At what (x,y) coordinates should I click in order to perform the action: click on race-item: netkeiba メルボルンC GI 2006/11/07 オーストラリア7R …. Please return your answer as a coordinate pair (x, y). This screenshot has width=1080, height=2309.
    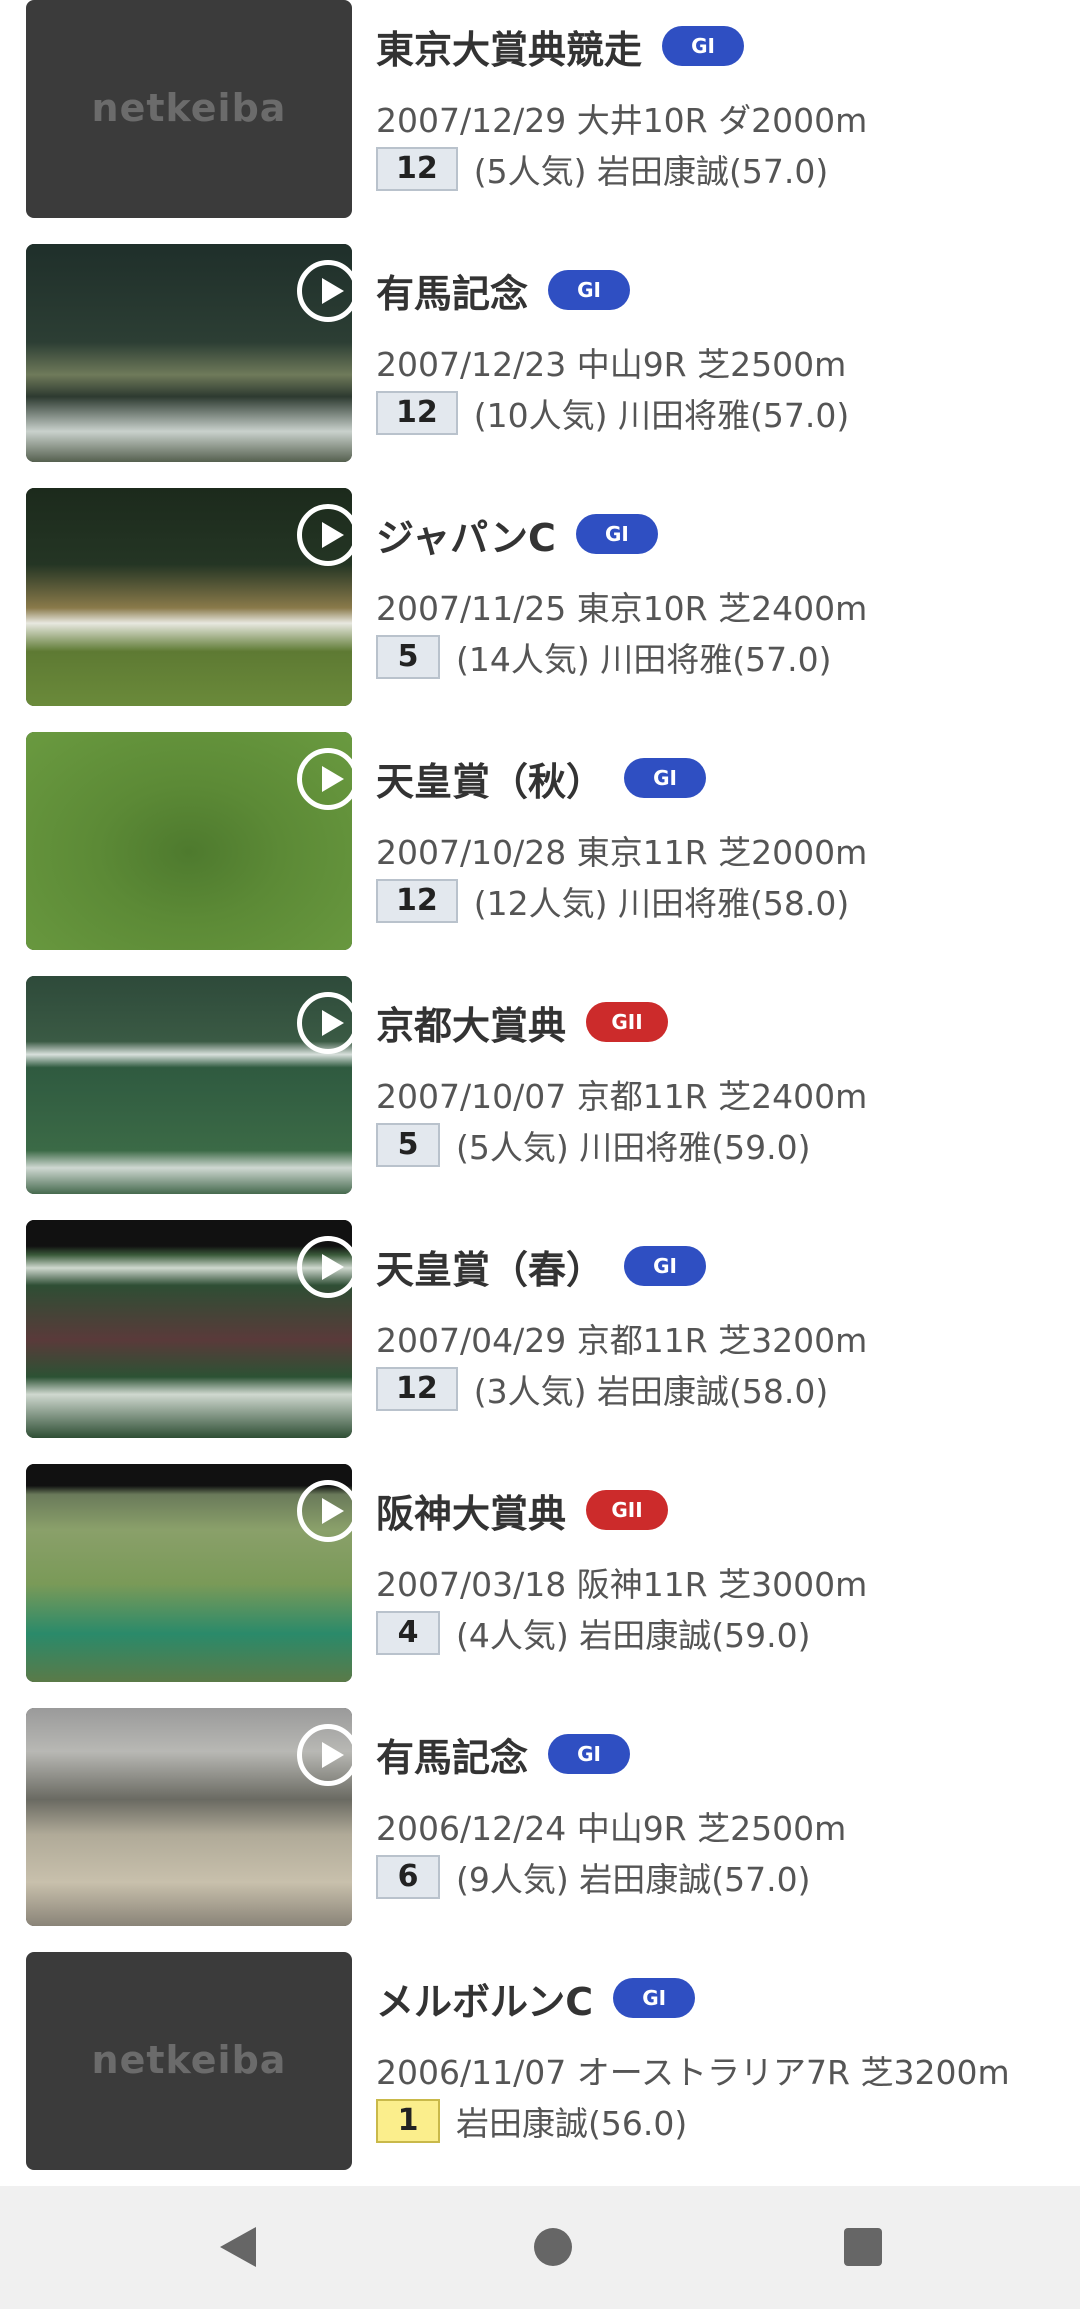
    Looking at the image, I should click on (540, 2063).